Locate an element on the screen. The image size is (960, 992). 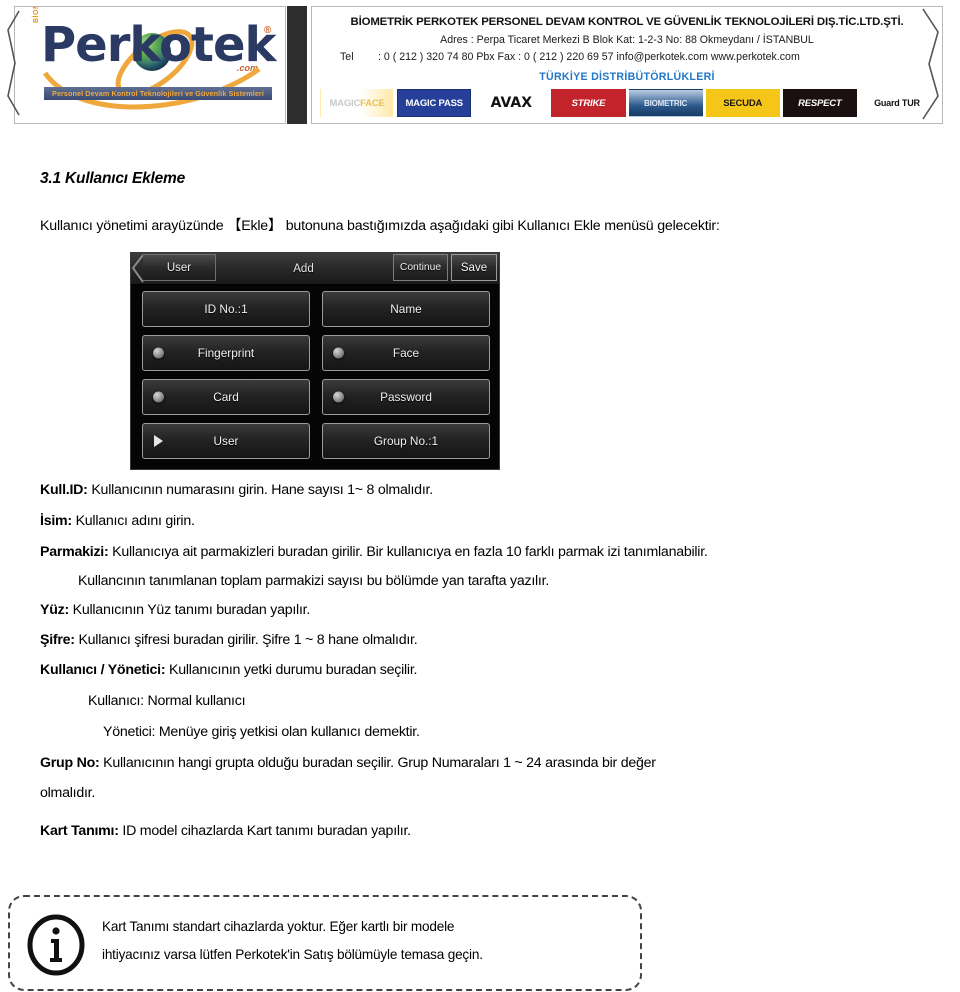
company-tel-label: Tel is located at coordinates (347, 57).